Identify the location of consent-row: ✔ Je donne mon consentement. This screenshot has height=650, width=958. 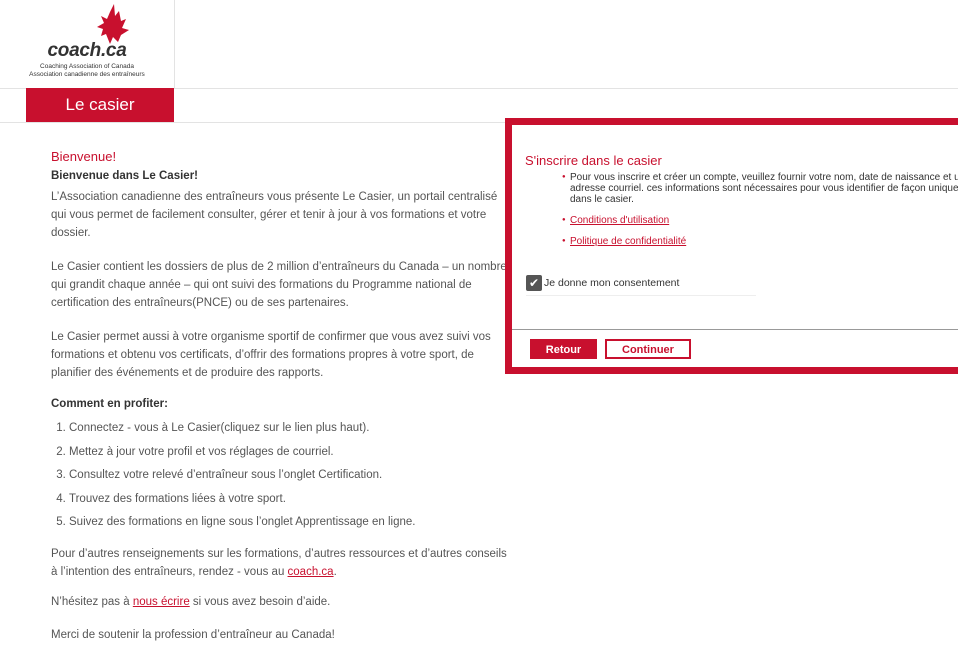
(641, 285).